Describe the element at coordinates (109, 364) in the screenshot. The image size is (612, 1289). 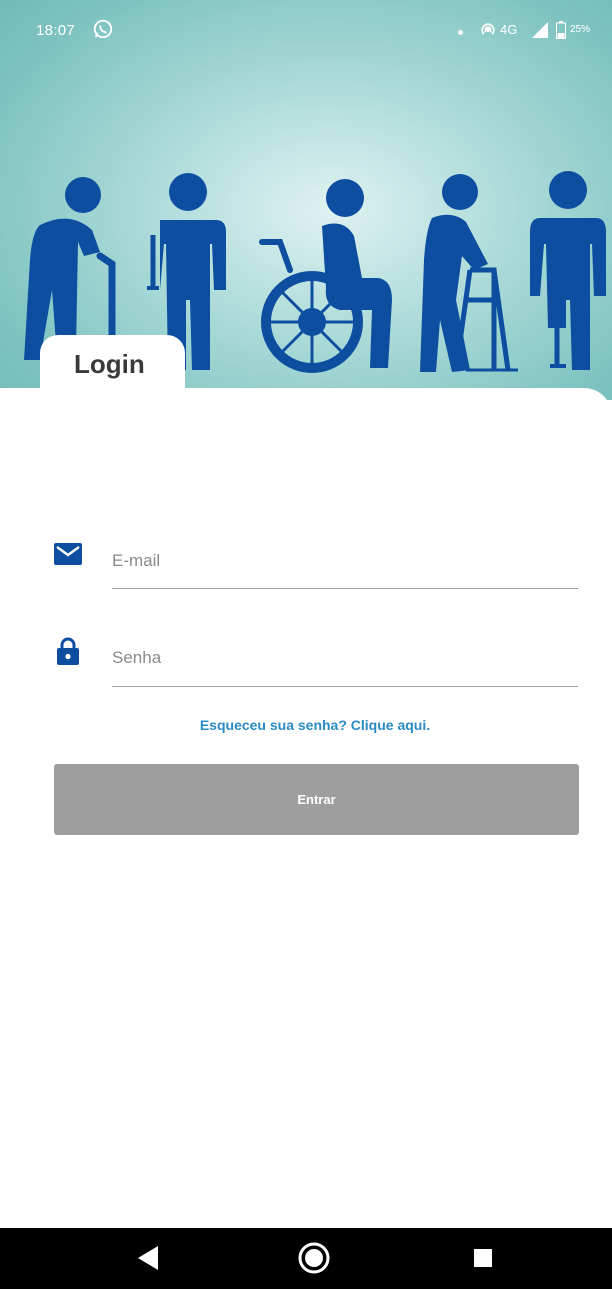
I see `login-title: Login` at that location.